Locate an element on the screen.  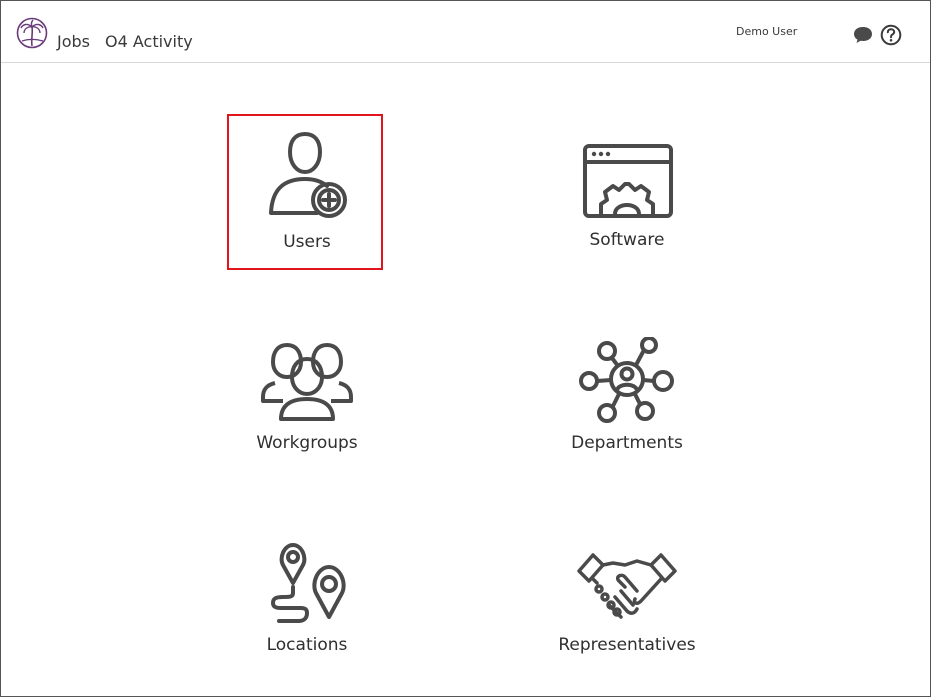
tile-software: Software is located at coordinates (627, 194).